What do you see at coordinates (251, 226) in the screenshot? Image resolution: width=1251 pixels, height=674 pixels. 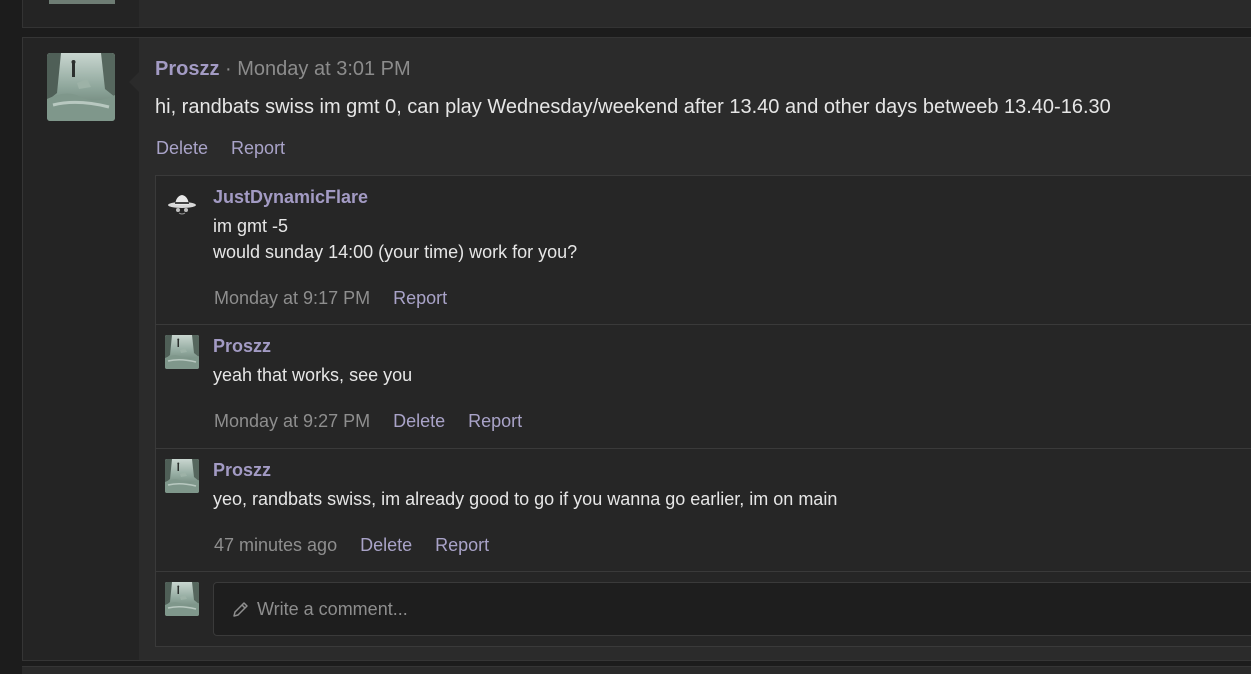 I see `comment-line: im gmt -5` at bounding box center [251, 226].